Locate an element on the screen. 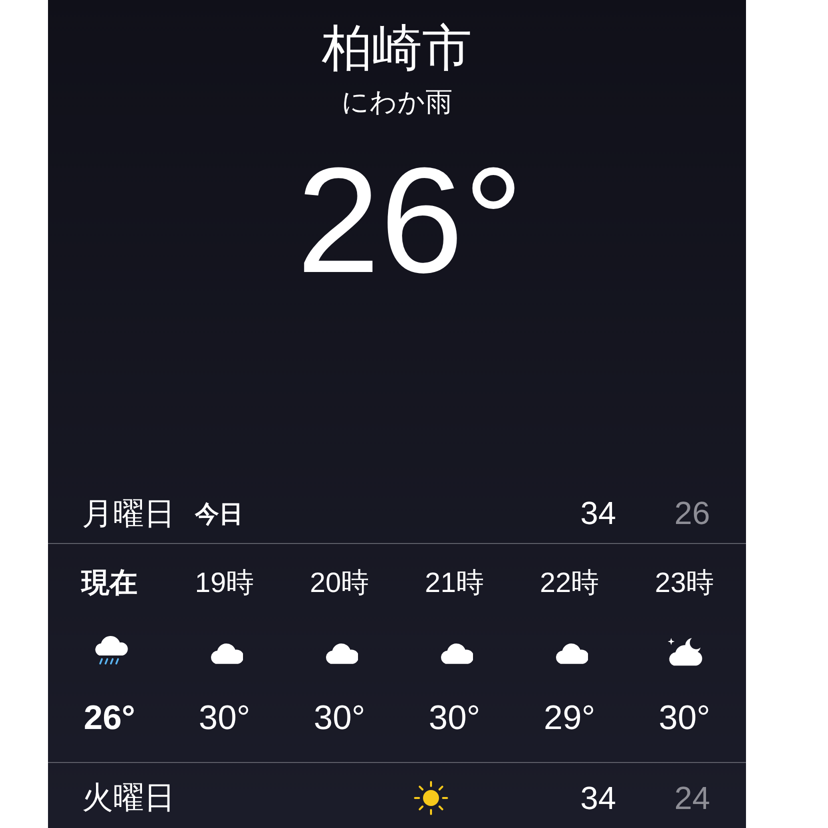 The width and height of the screenshot is (828, 828). current-temperature: 26° is located at coordinates (410, 220).